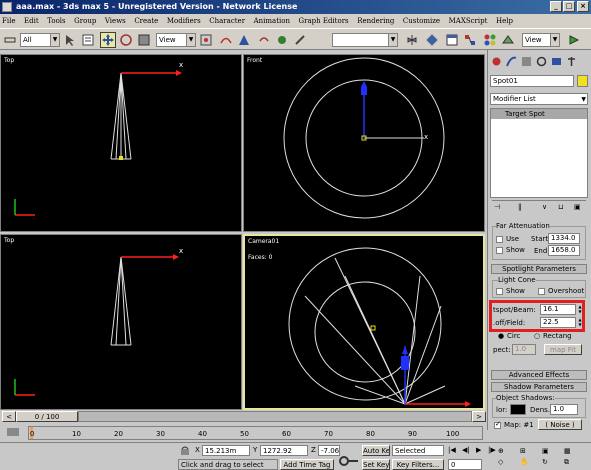 The image size is (591, 470). I want to click on far-atten-show-checkbox, so click(499, 250).